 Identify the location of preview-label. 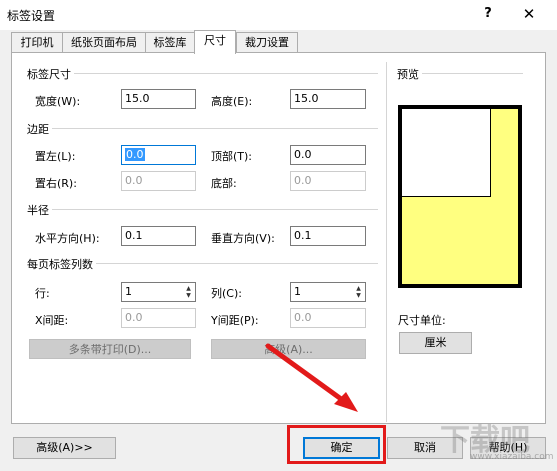
(446, 153).